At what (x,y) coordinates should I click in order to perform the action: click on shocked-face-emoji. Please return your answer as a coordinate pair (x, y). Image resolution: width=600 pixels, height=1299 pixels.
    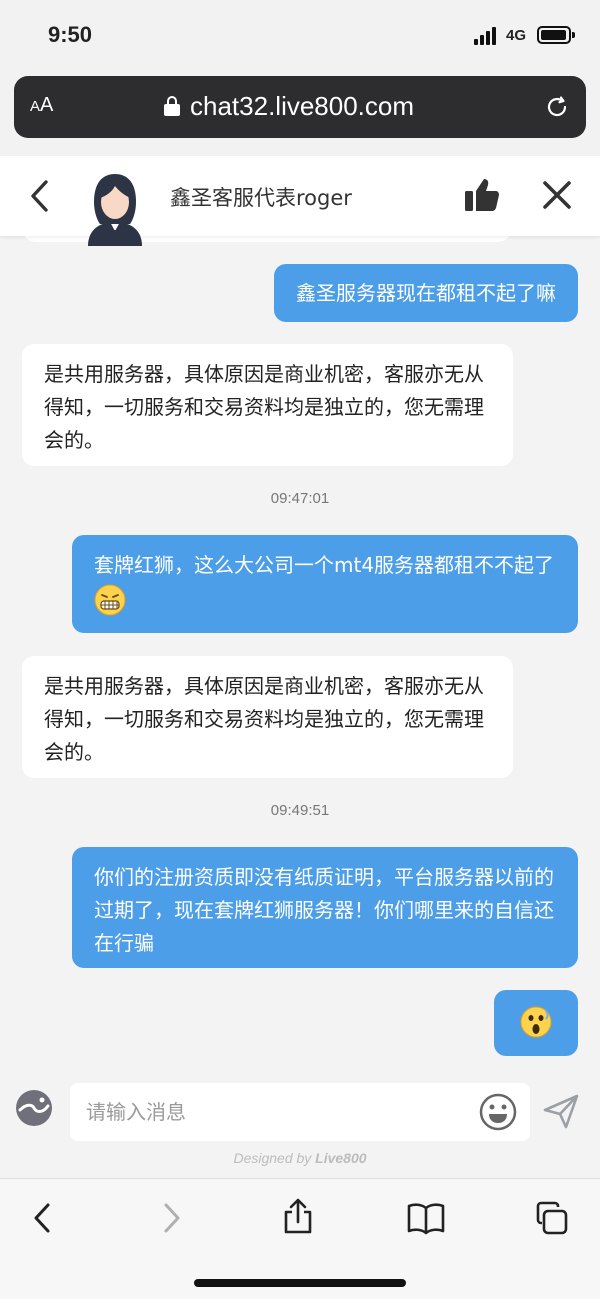
    Looking at the image, I should click on (536, 1022).